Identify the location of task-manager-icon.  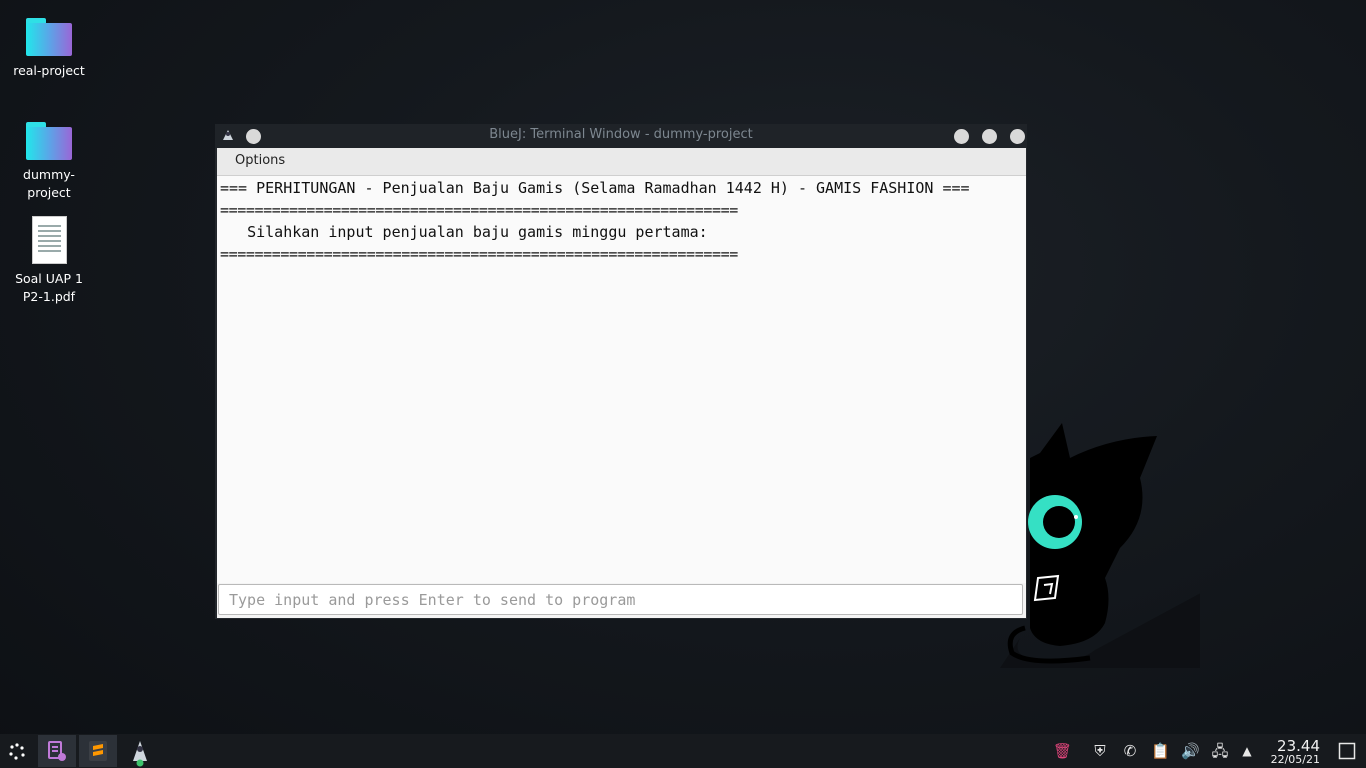
(57, 751).